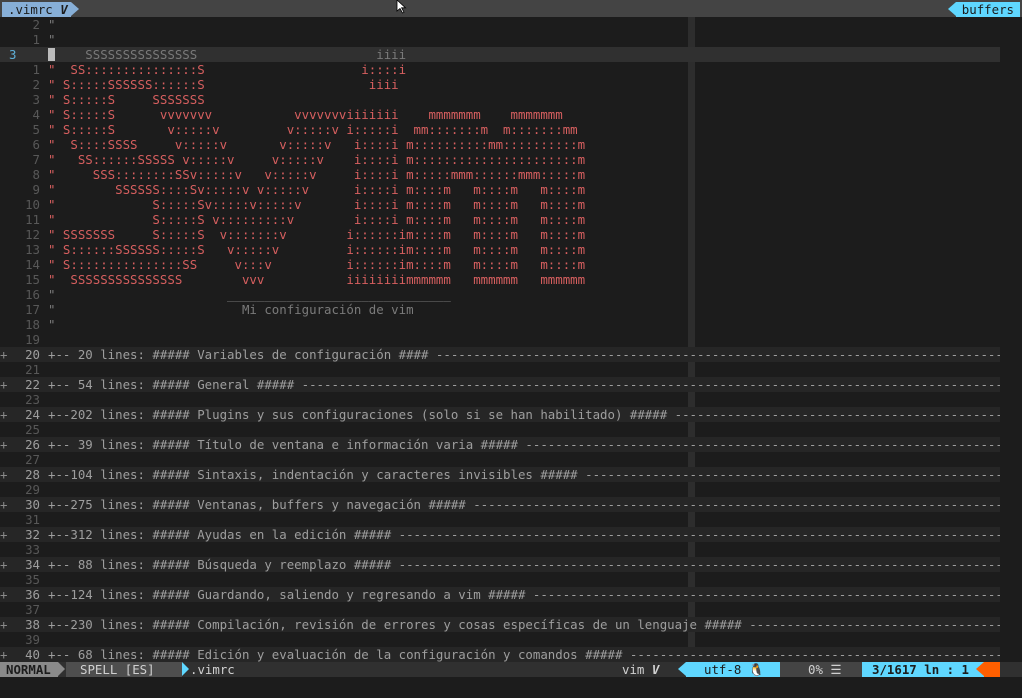  Describe the element at coordinates (500, 69) in the screenshot. I see `code-line: 1 " SS:::::::::::::::S i::::i` at that location.